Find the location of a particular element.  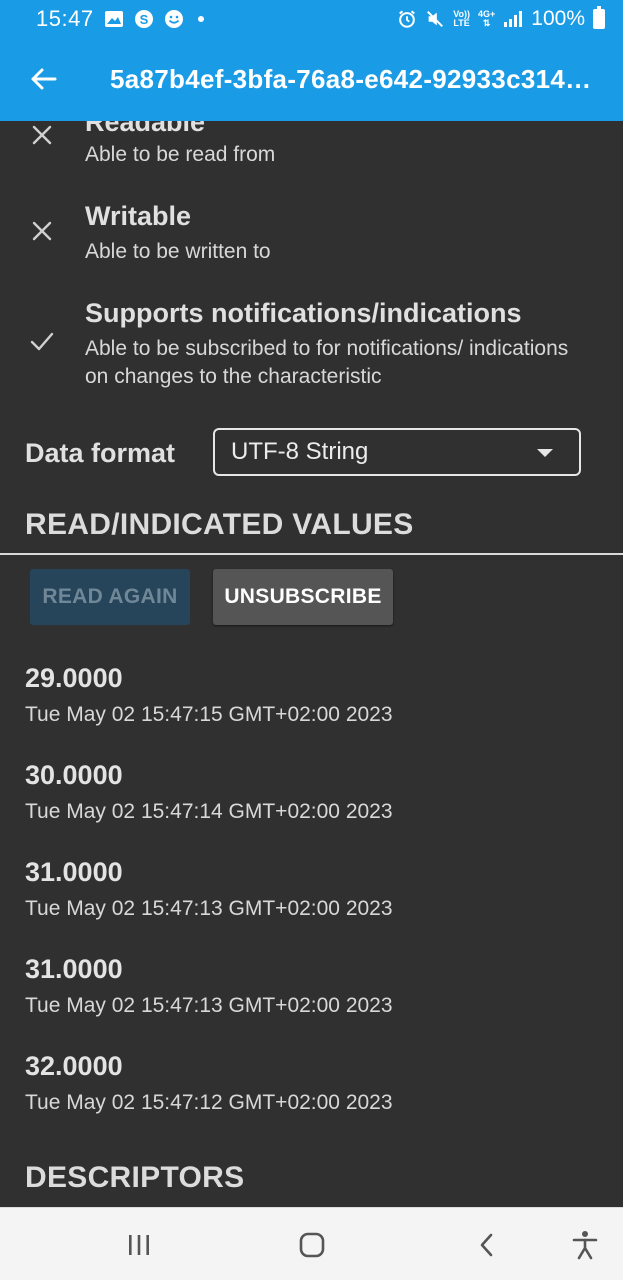

unsubscribe-button: UNSUBSCRIBE is located at coordinates (303, 597).